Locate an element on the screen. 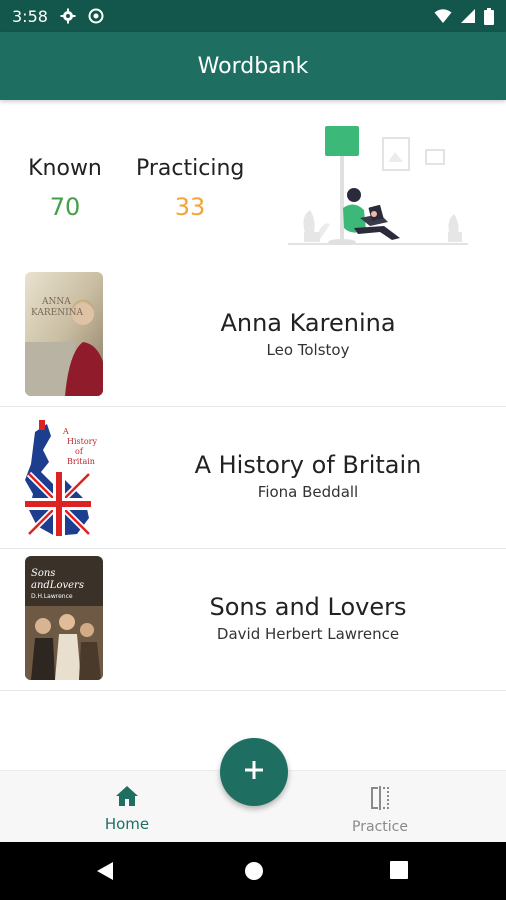  book-title: A History of Britain is located at coordinates (308, 465).